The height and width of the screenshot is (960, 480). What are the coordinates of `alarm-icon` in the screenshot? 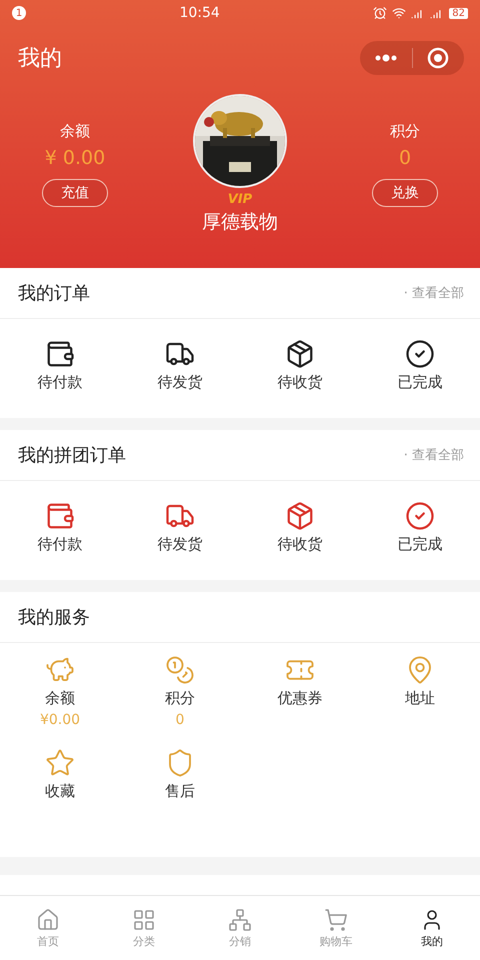 It's located at (380, 13).